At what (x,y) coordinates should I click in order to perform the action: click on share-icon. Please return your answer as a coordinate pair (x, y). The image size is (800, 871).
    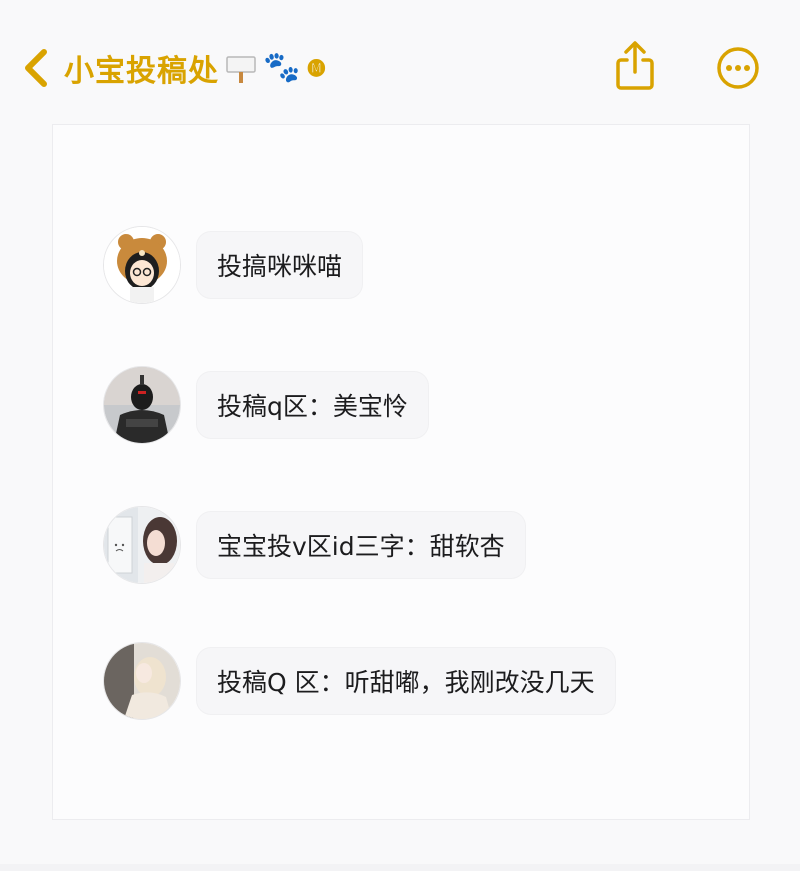
    Looking at the image, I should click on (635, 65).